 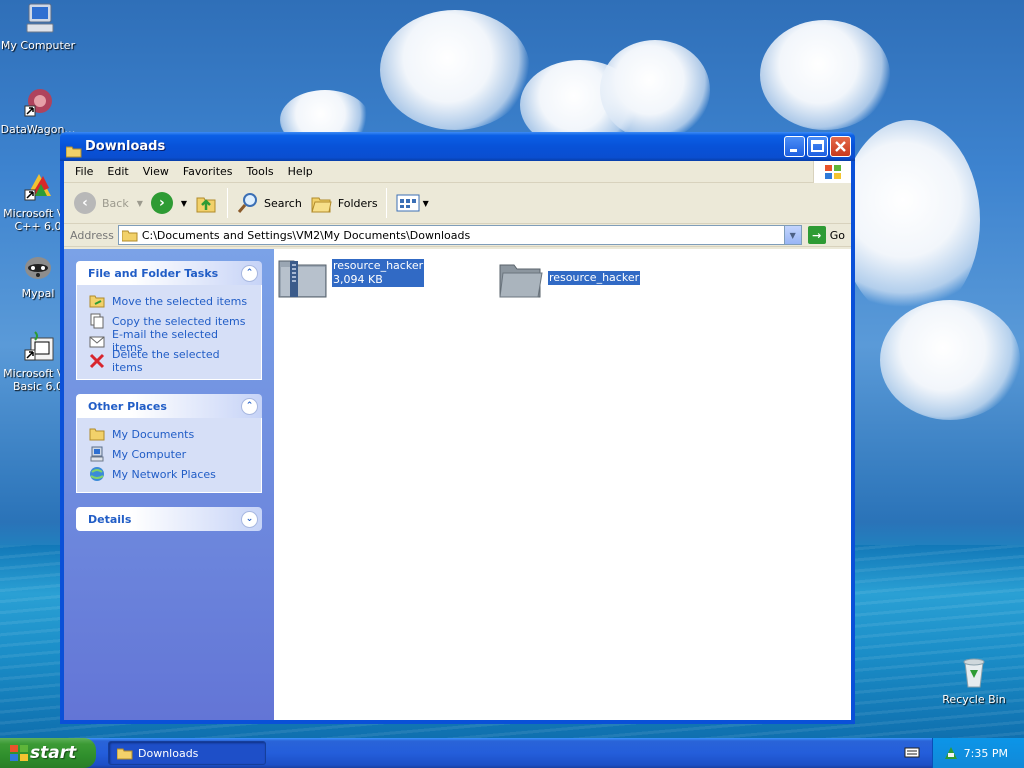 What do you see at coordinates (38, 347) in the screenshot?
I see `visual-basic-shortcut-icon` at bounding box center [38, 347].